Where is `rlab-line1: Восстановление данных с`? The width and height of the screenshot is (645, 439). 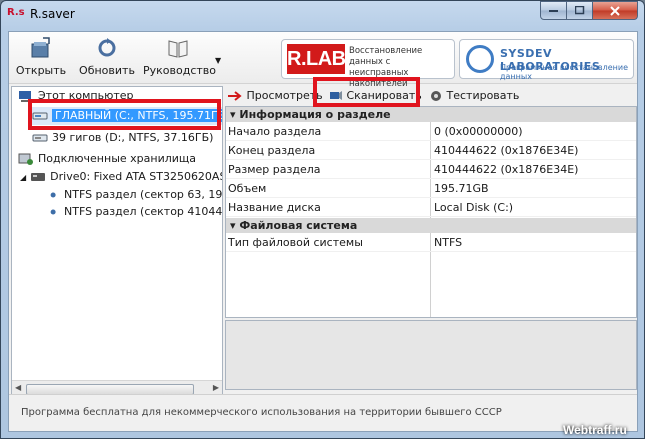 rlab-line1: Восстановление данных с is located at coordinates (386, 56).